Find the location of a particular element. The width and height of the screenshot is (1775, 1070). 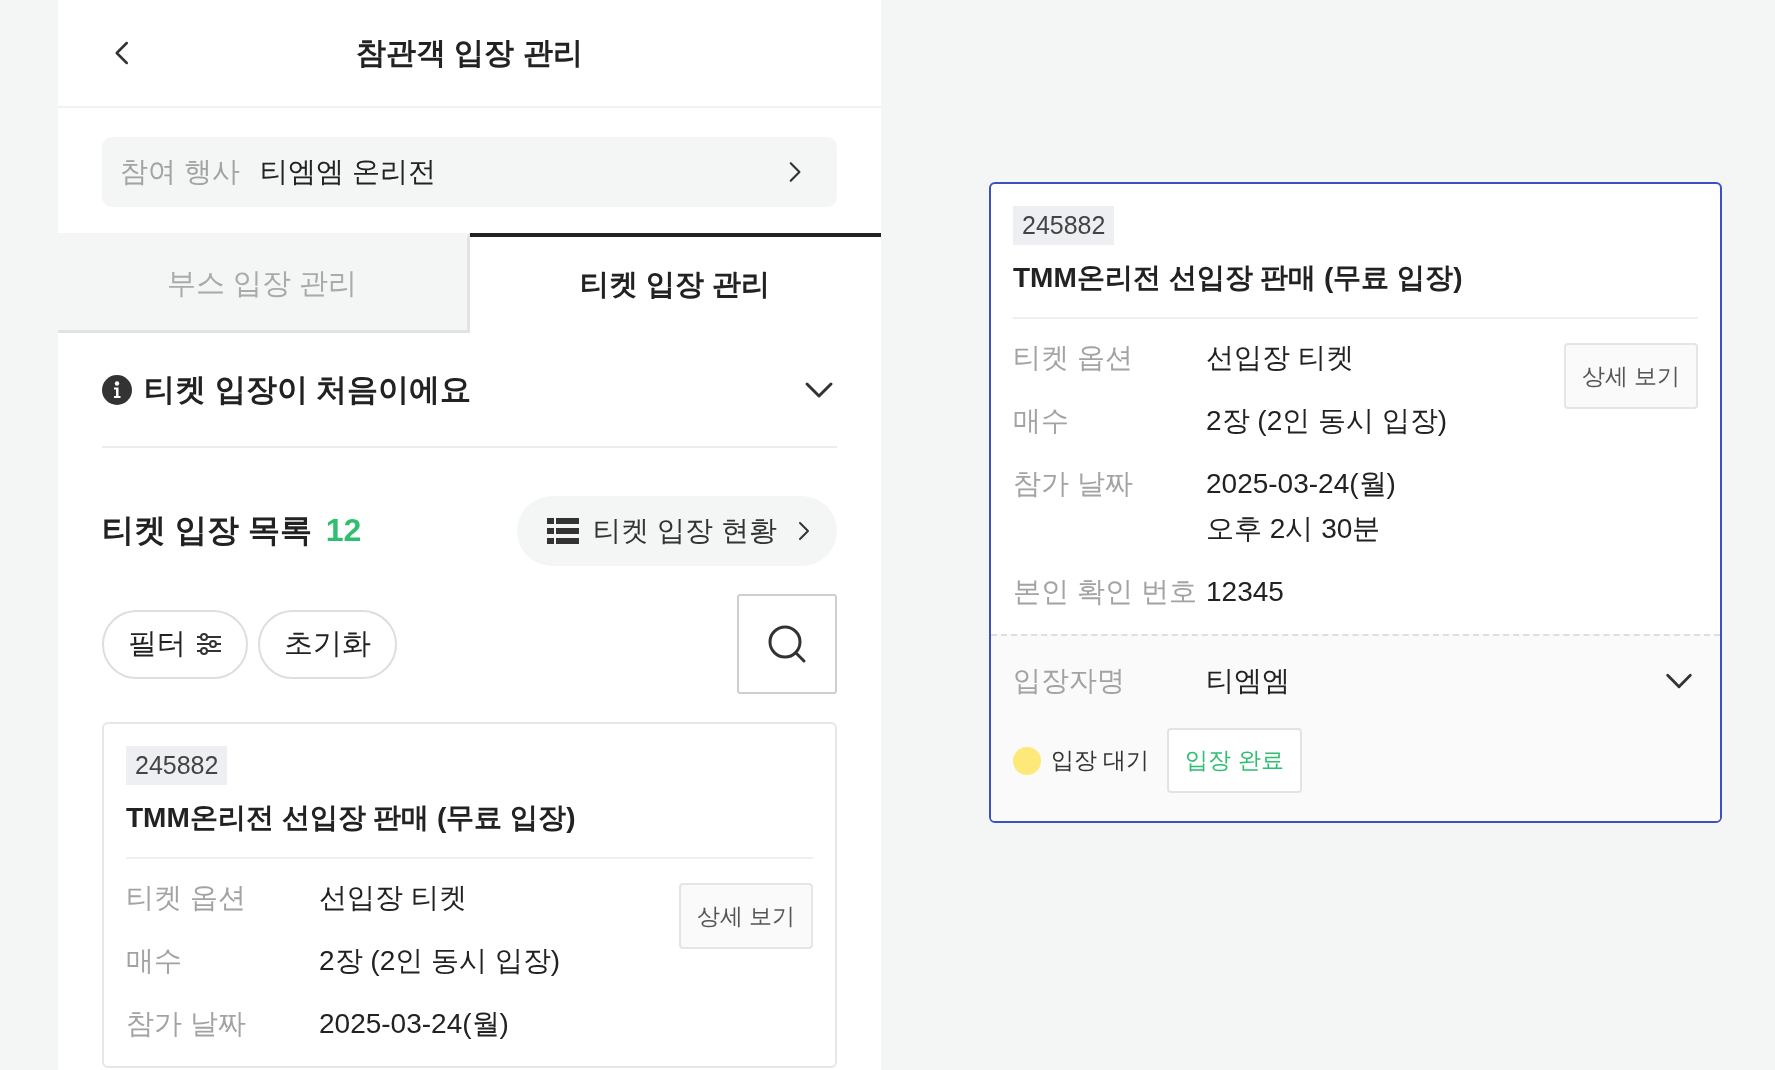

field-label: 입장자명 is located at coordinates (1069, 681).